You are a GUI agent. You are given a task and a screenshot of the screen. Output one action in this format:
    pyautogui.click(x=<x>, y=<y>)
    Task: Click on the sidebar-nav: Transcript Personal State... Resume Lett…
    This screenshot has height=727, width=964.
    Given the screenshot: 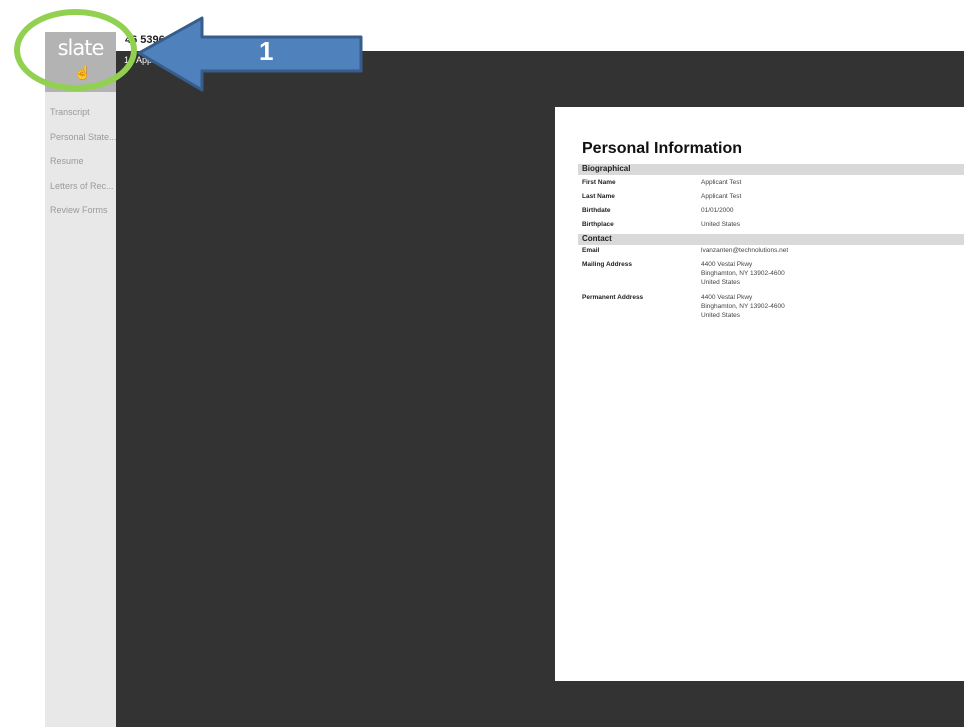 What is the action you would take?
    pyautogui.click(x=83, y=165)
    